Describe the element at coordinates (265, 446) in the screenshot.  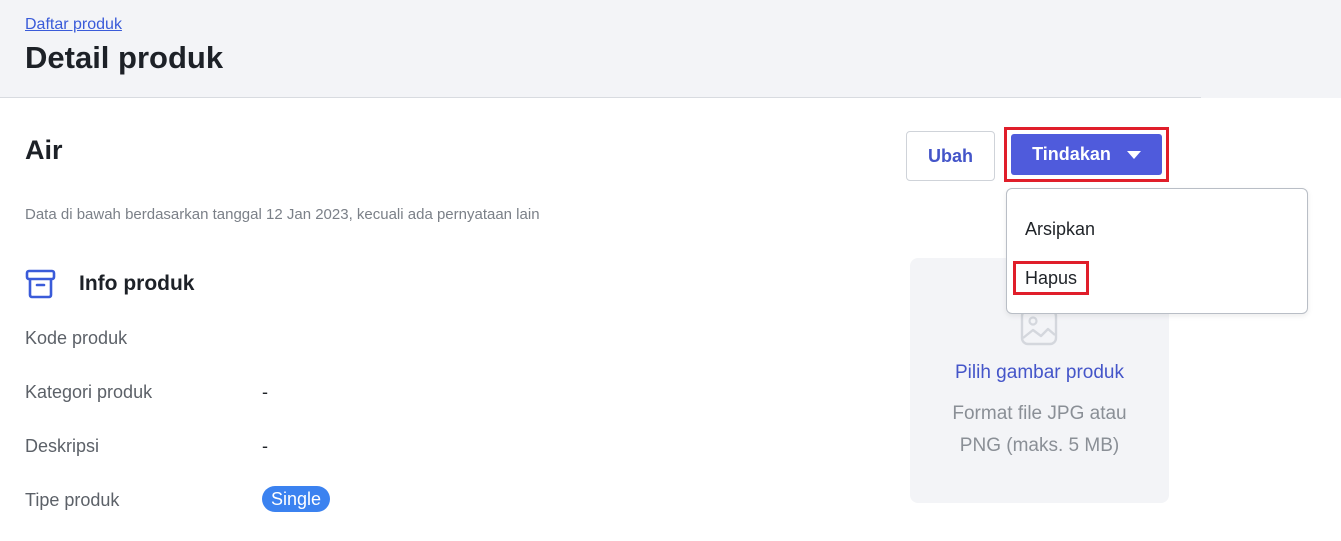
I see `description-value: -` at that location.